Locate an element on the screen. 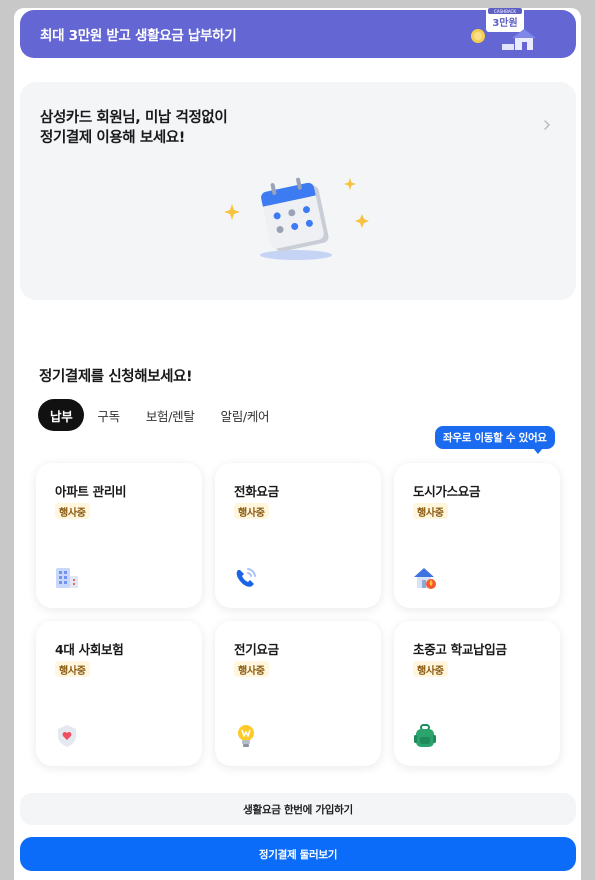 The height and width of the screenshot is (880, 595). tab-insurance-rental: 보험/렌탈 is located at coordinates (170, 415).